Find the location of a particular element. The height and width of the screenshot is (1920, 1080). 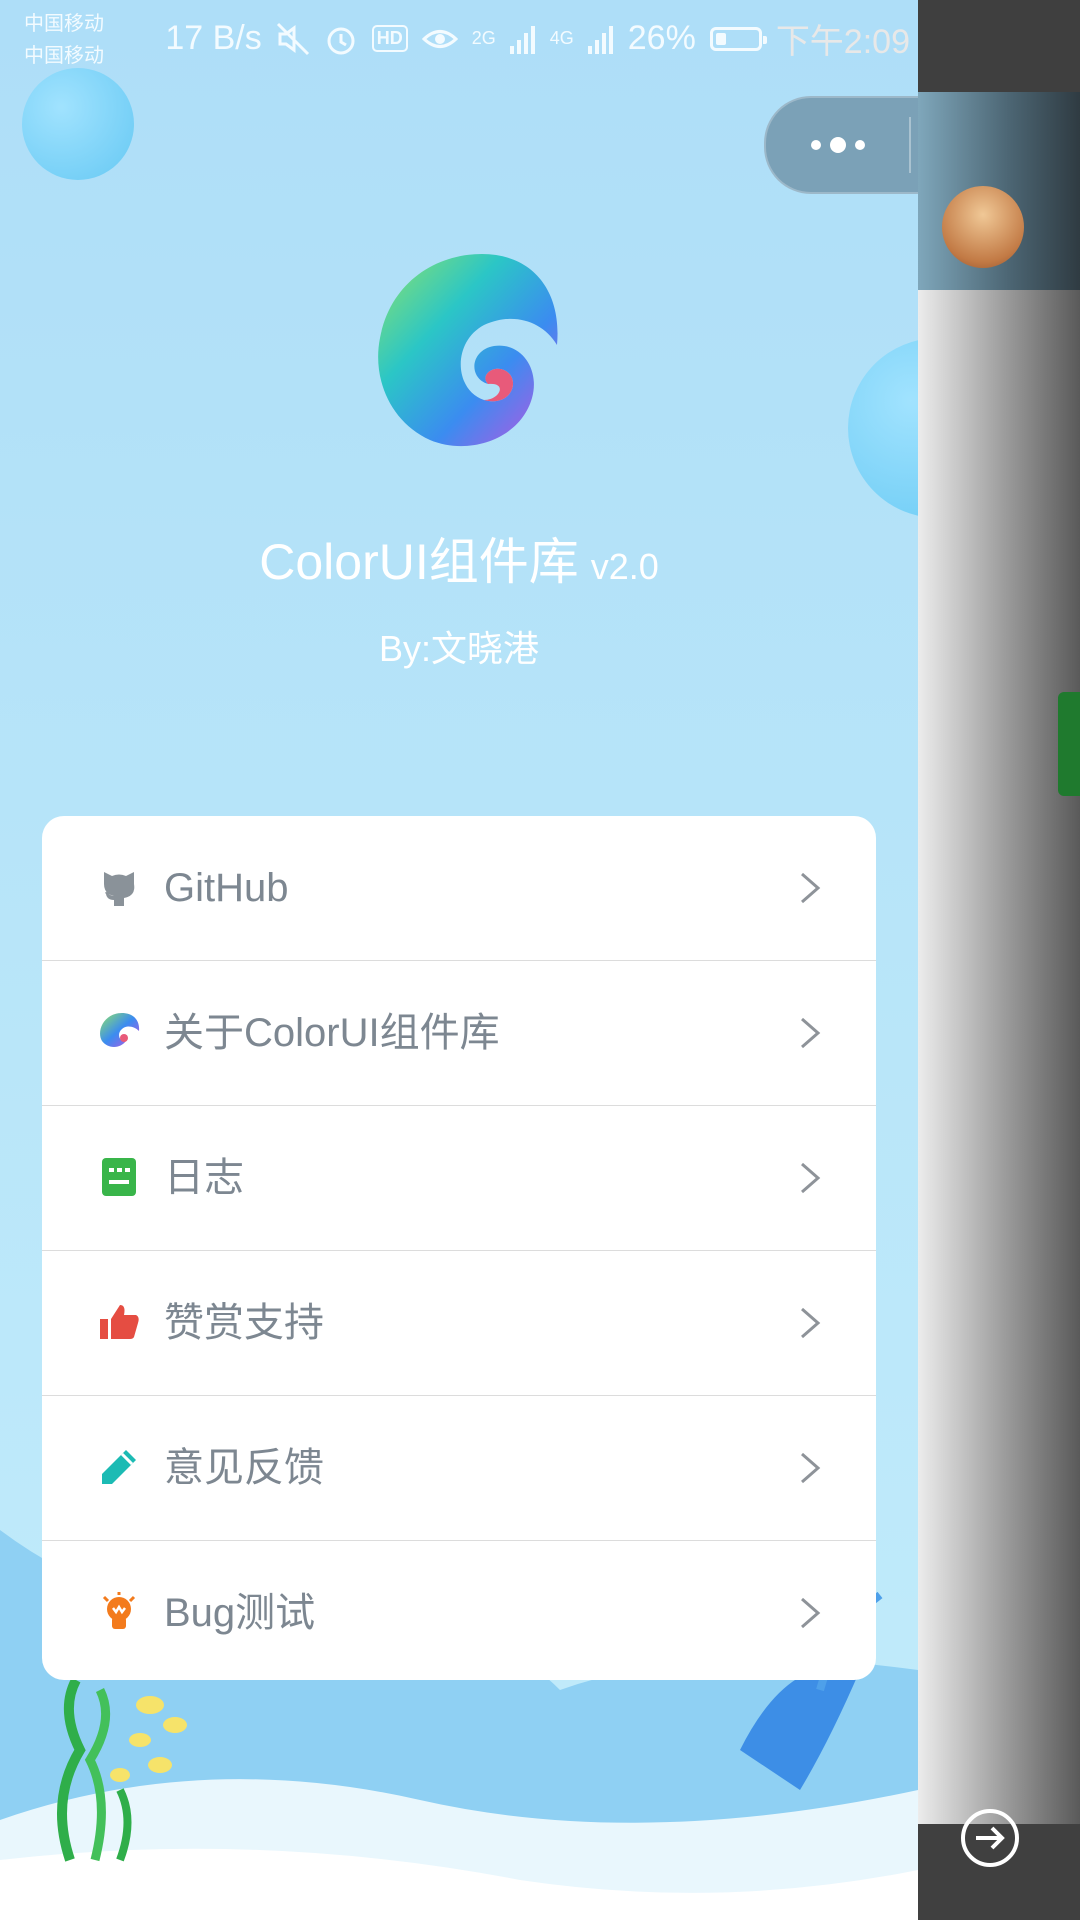

menu-item-bug-test: Bug测试 is located at coordinates (459, 1610).